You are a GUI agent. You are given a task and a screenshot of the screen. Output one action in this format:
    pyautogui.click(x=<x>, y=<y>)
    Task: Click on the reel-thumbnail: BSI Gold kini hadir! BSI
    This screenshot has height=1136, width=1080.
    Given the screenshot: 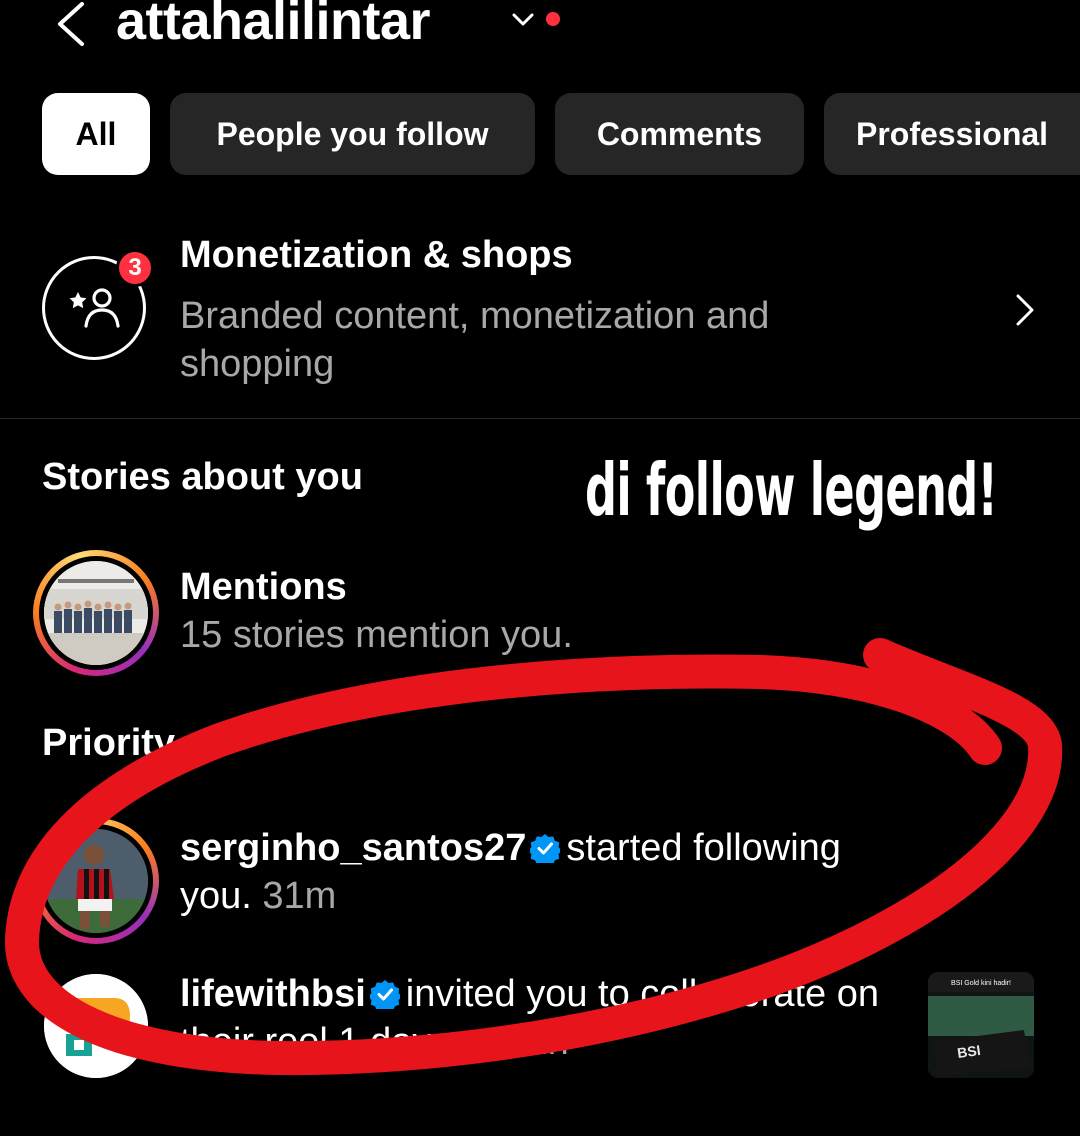 What is the action you would take?
    pyautogui.click(x=981, y=1025)
    